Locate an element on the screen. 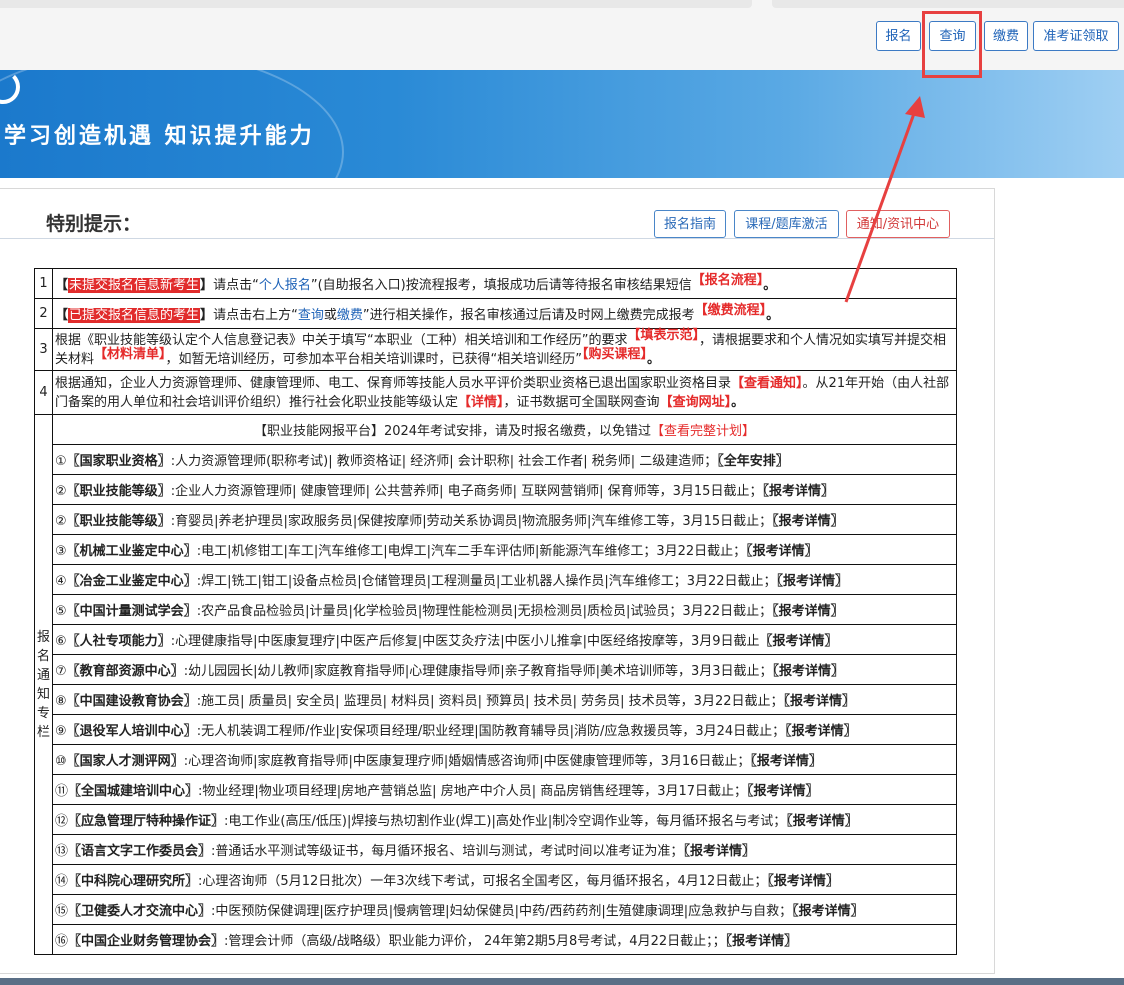 The height and width of the screenshot is (985, 1124). side-char: 报 is located at coordinates (44, 637).